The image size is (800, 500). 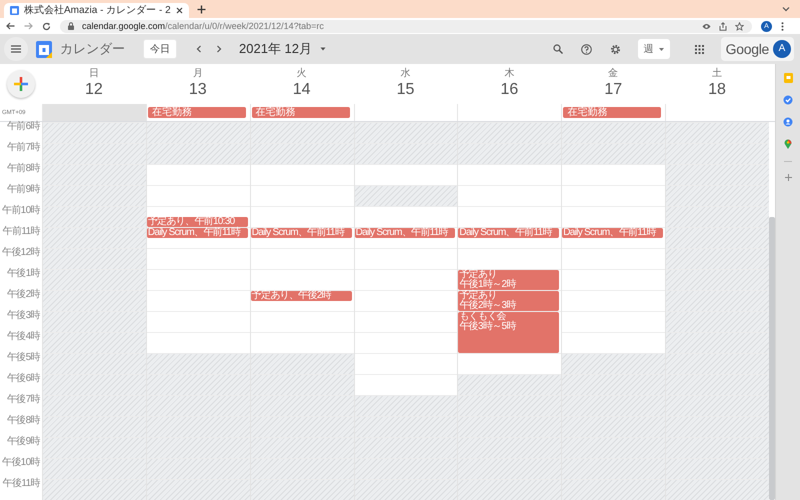 What do you see at coordinates (782, 49) in the screenshot?
I see `account-avatar: A` at bounding box center [782, 49].